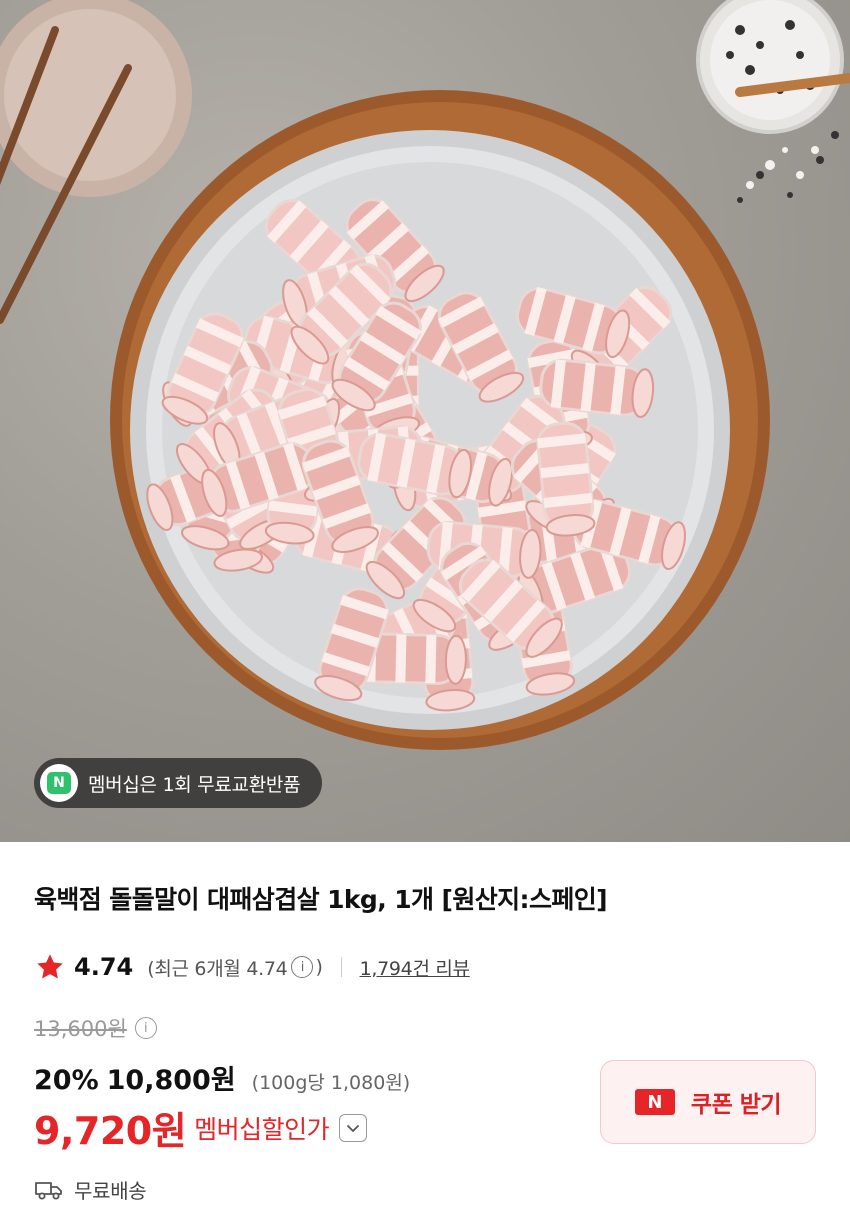  What do you see at coordinates (110, 1131) in the screenshot?
I see `member-price: 9,720원` at bounding box center [110, 1131].